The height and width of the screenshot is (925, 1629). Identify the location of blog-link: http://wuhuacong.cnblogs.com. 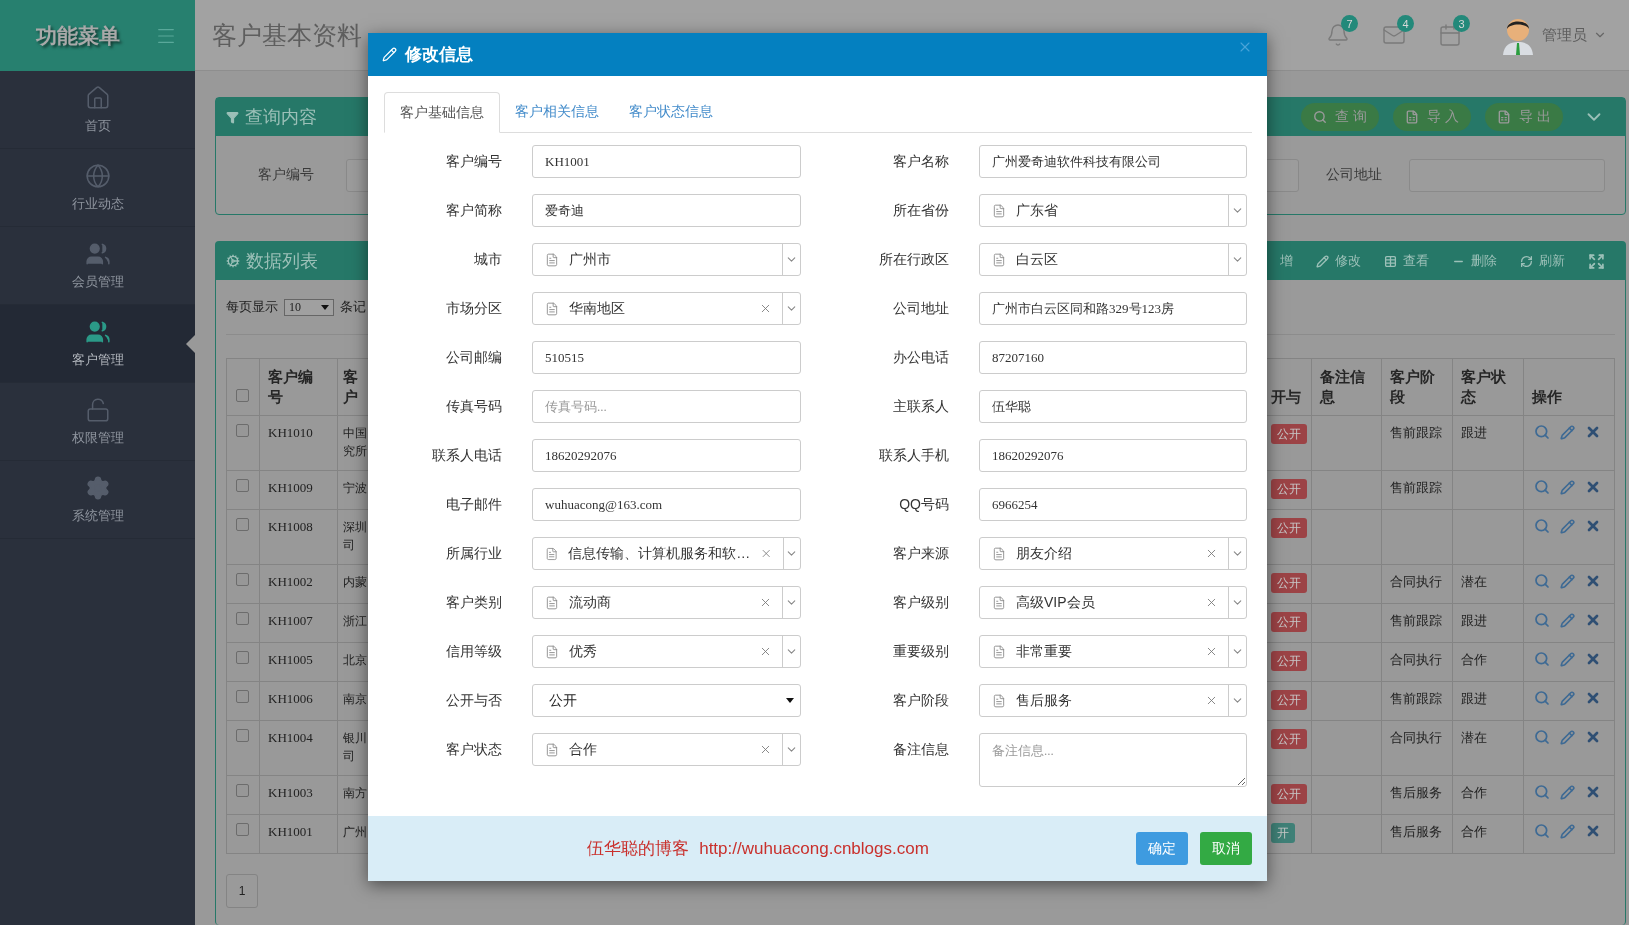
(814, 849).